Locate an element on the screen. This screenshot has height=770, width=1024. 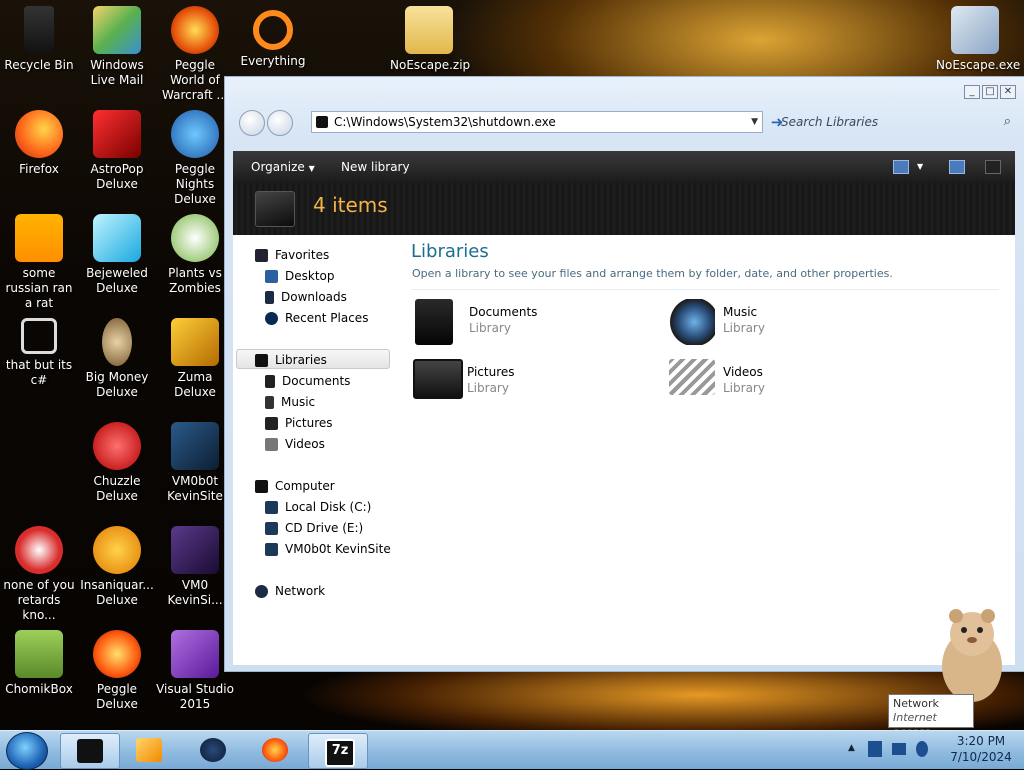
nav-item-videos: Videos is located at coordinates (295, 444).